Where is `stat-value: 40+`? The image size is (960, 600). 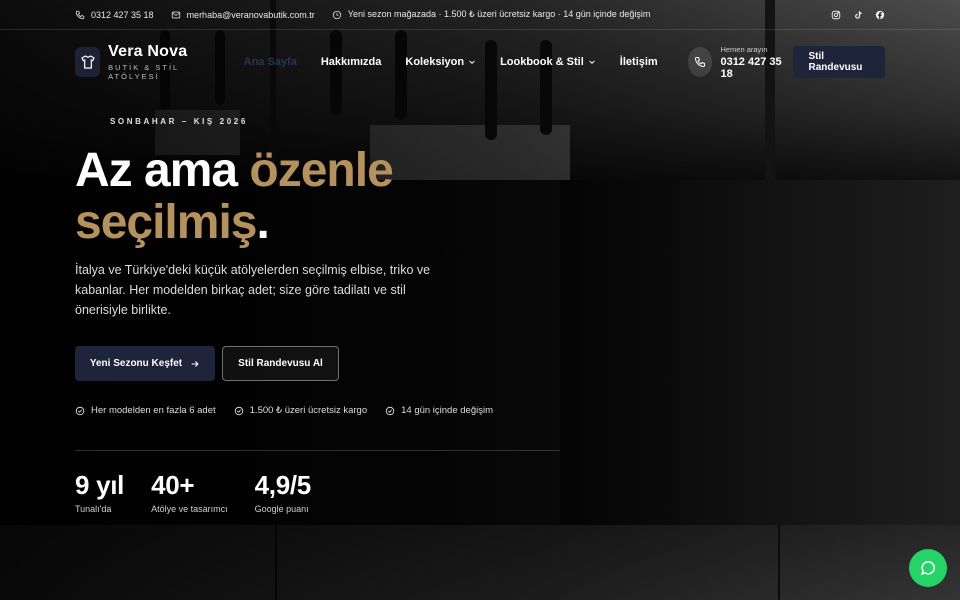
stat-value: 40+ is located at coordinates (173, 485).